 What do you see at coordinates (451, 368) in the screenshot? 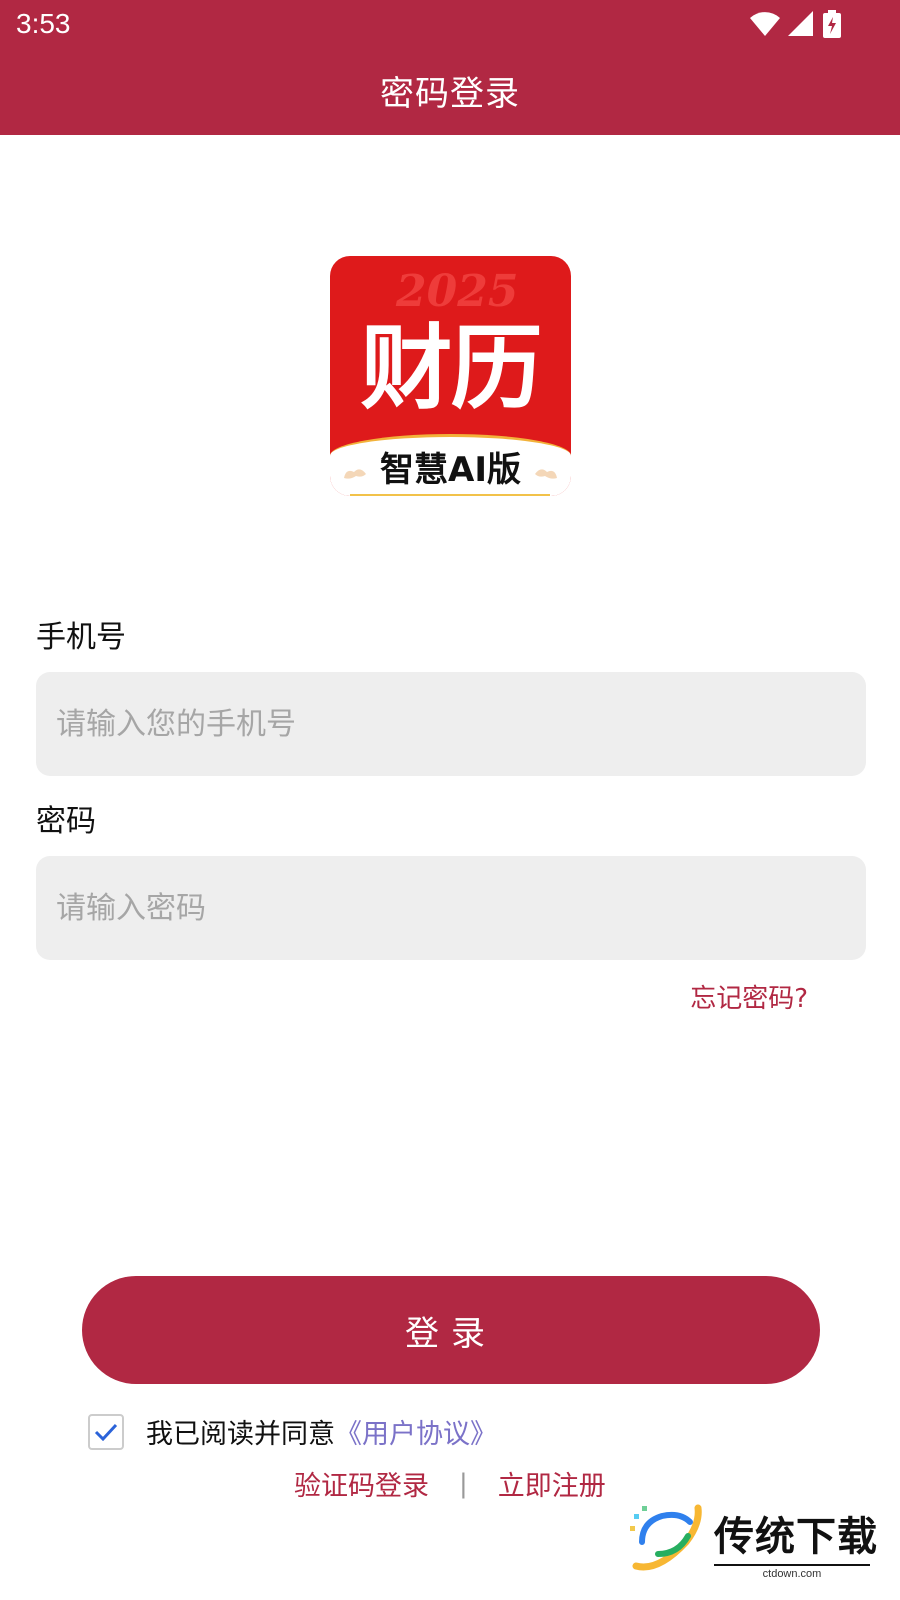
I see `logo-main-text: 财历` at bounding box center [451, 368].